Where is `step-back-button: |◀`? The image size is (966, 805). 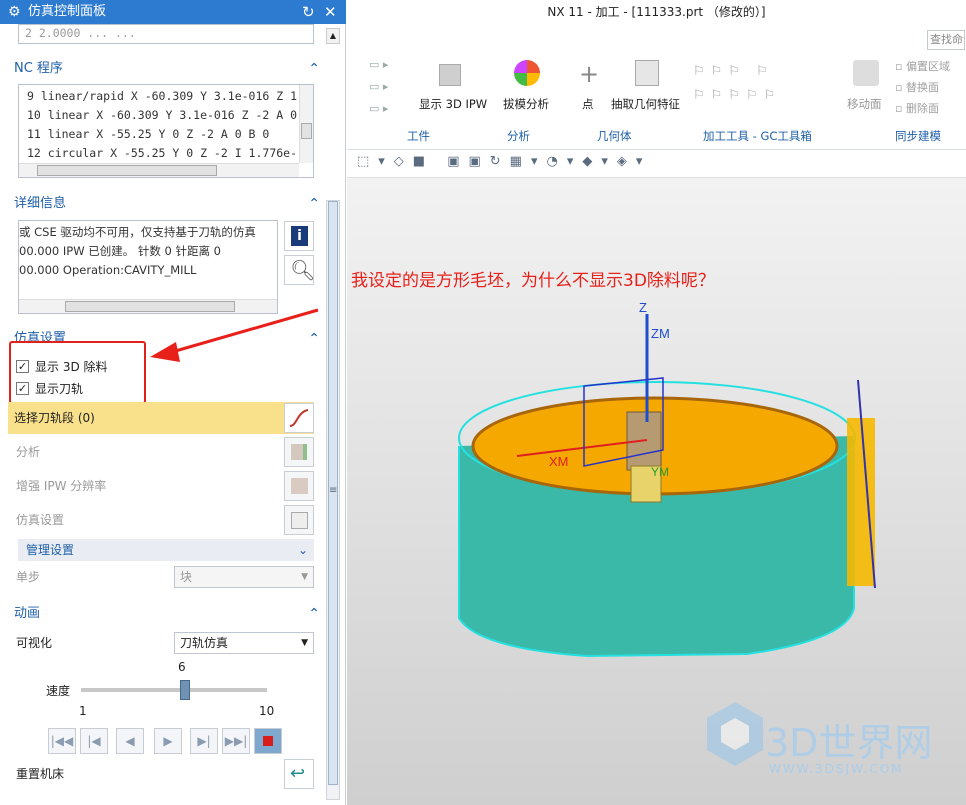 step-back-button: |◀ is located at coordinates (94, 741).